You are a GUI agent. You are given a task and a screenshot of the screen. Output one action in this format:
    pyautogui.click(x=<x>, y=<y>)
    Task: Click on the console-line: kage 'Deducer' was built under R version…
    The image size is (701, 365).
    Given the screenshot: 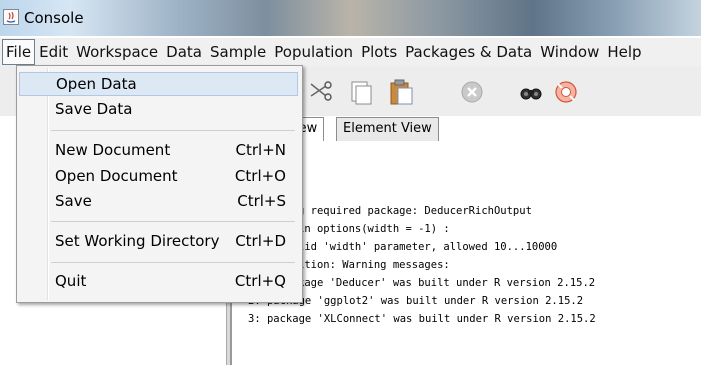 What is the action you would take?
    pyautogui.click(x=447, y=283)
    